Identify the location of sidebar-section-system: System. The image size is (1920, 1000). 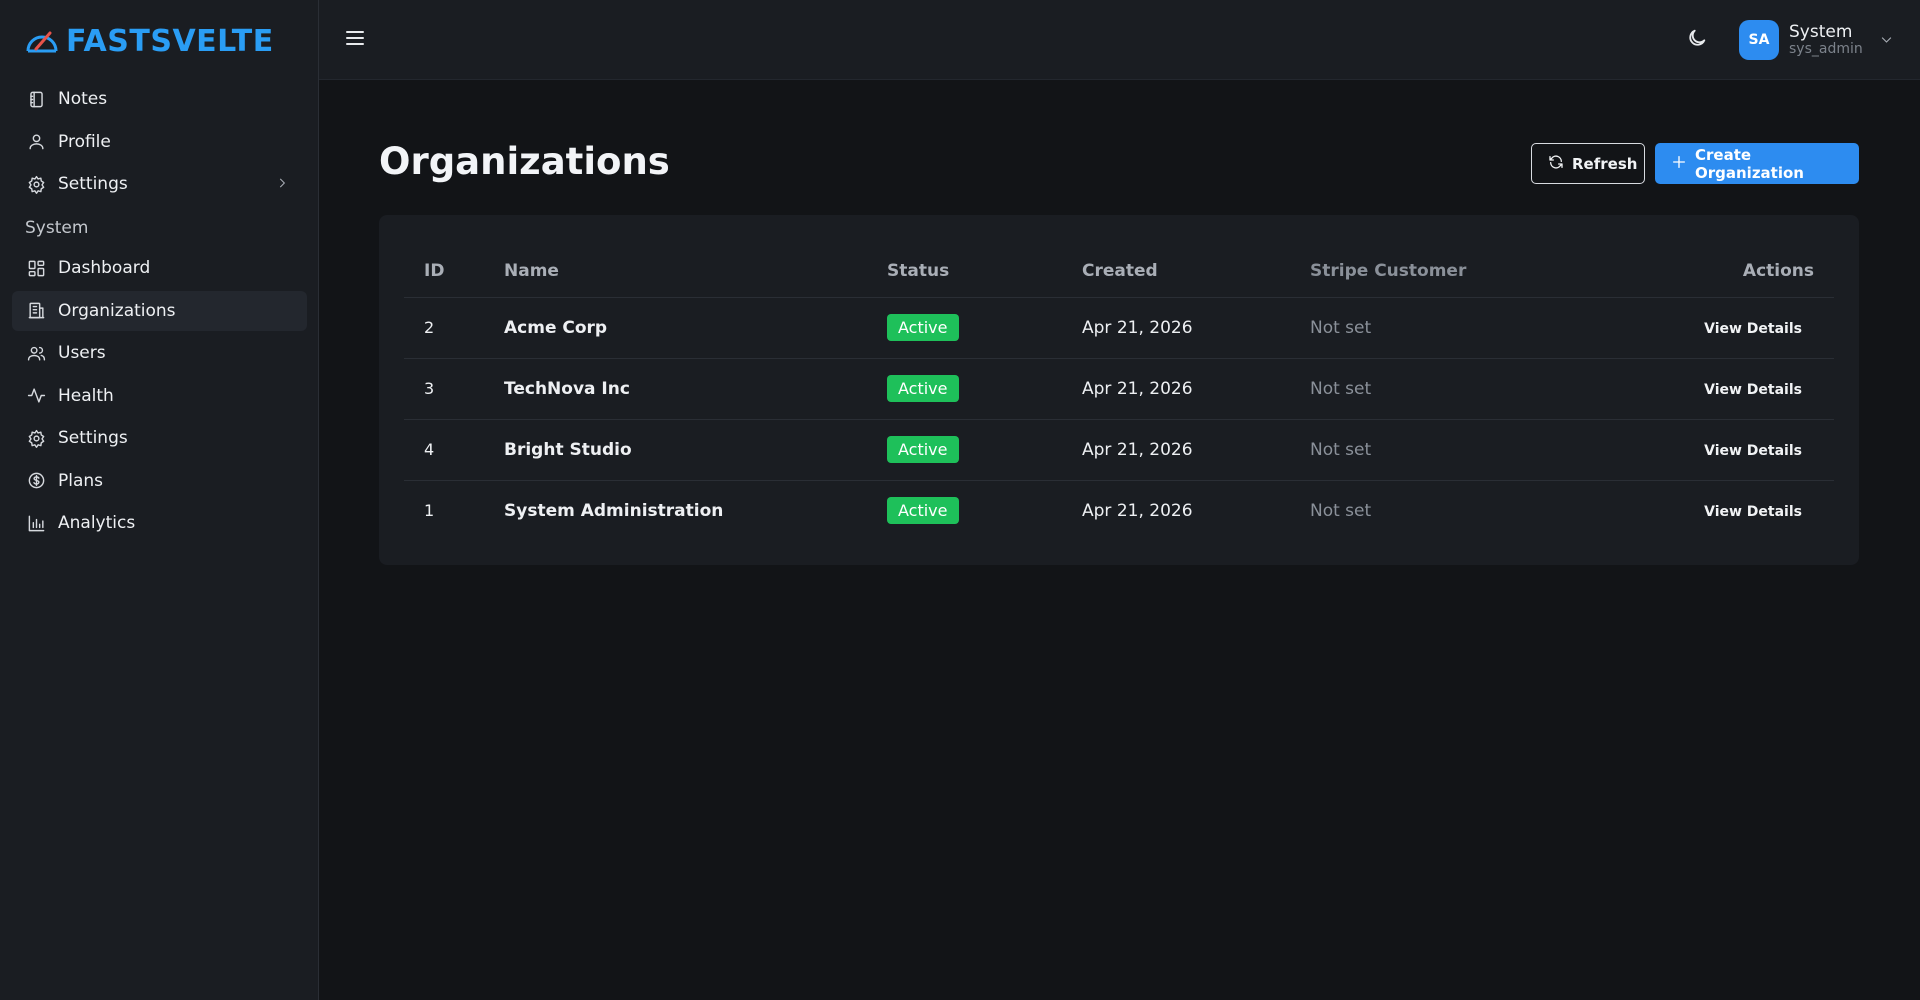
(57, 228).